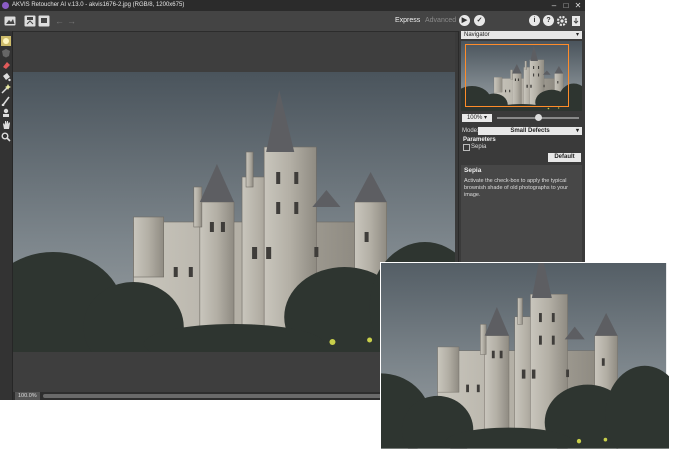 This screenshot has width=700, height=474. Describe the element at coordinates (61, 21) in the screenshot. I see `undo-icon: ←` at that location.